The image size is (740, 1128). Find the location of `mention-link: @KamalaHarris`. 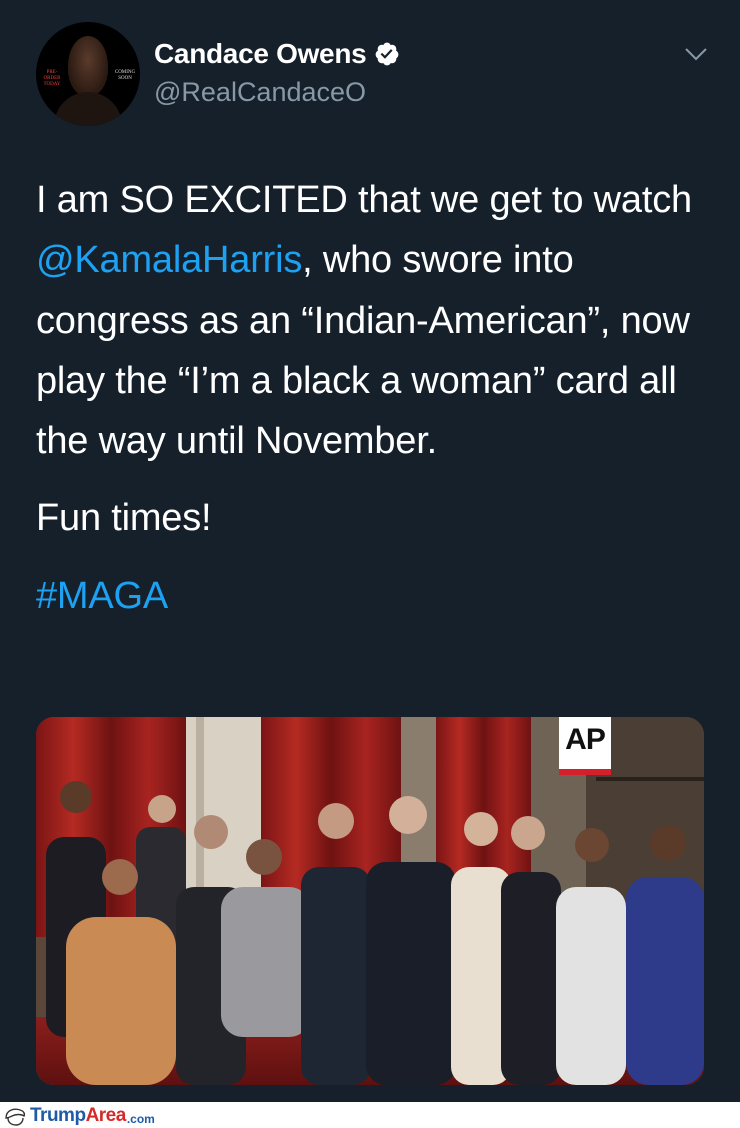

mention-link: @KamalaHarris is located at coordinates (169, 260).